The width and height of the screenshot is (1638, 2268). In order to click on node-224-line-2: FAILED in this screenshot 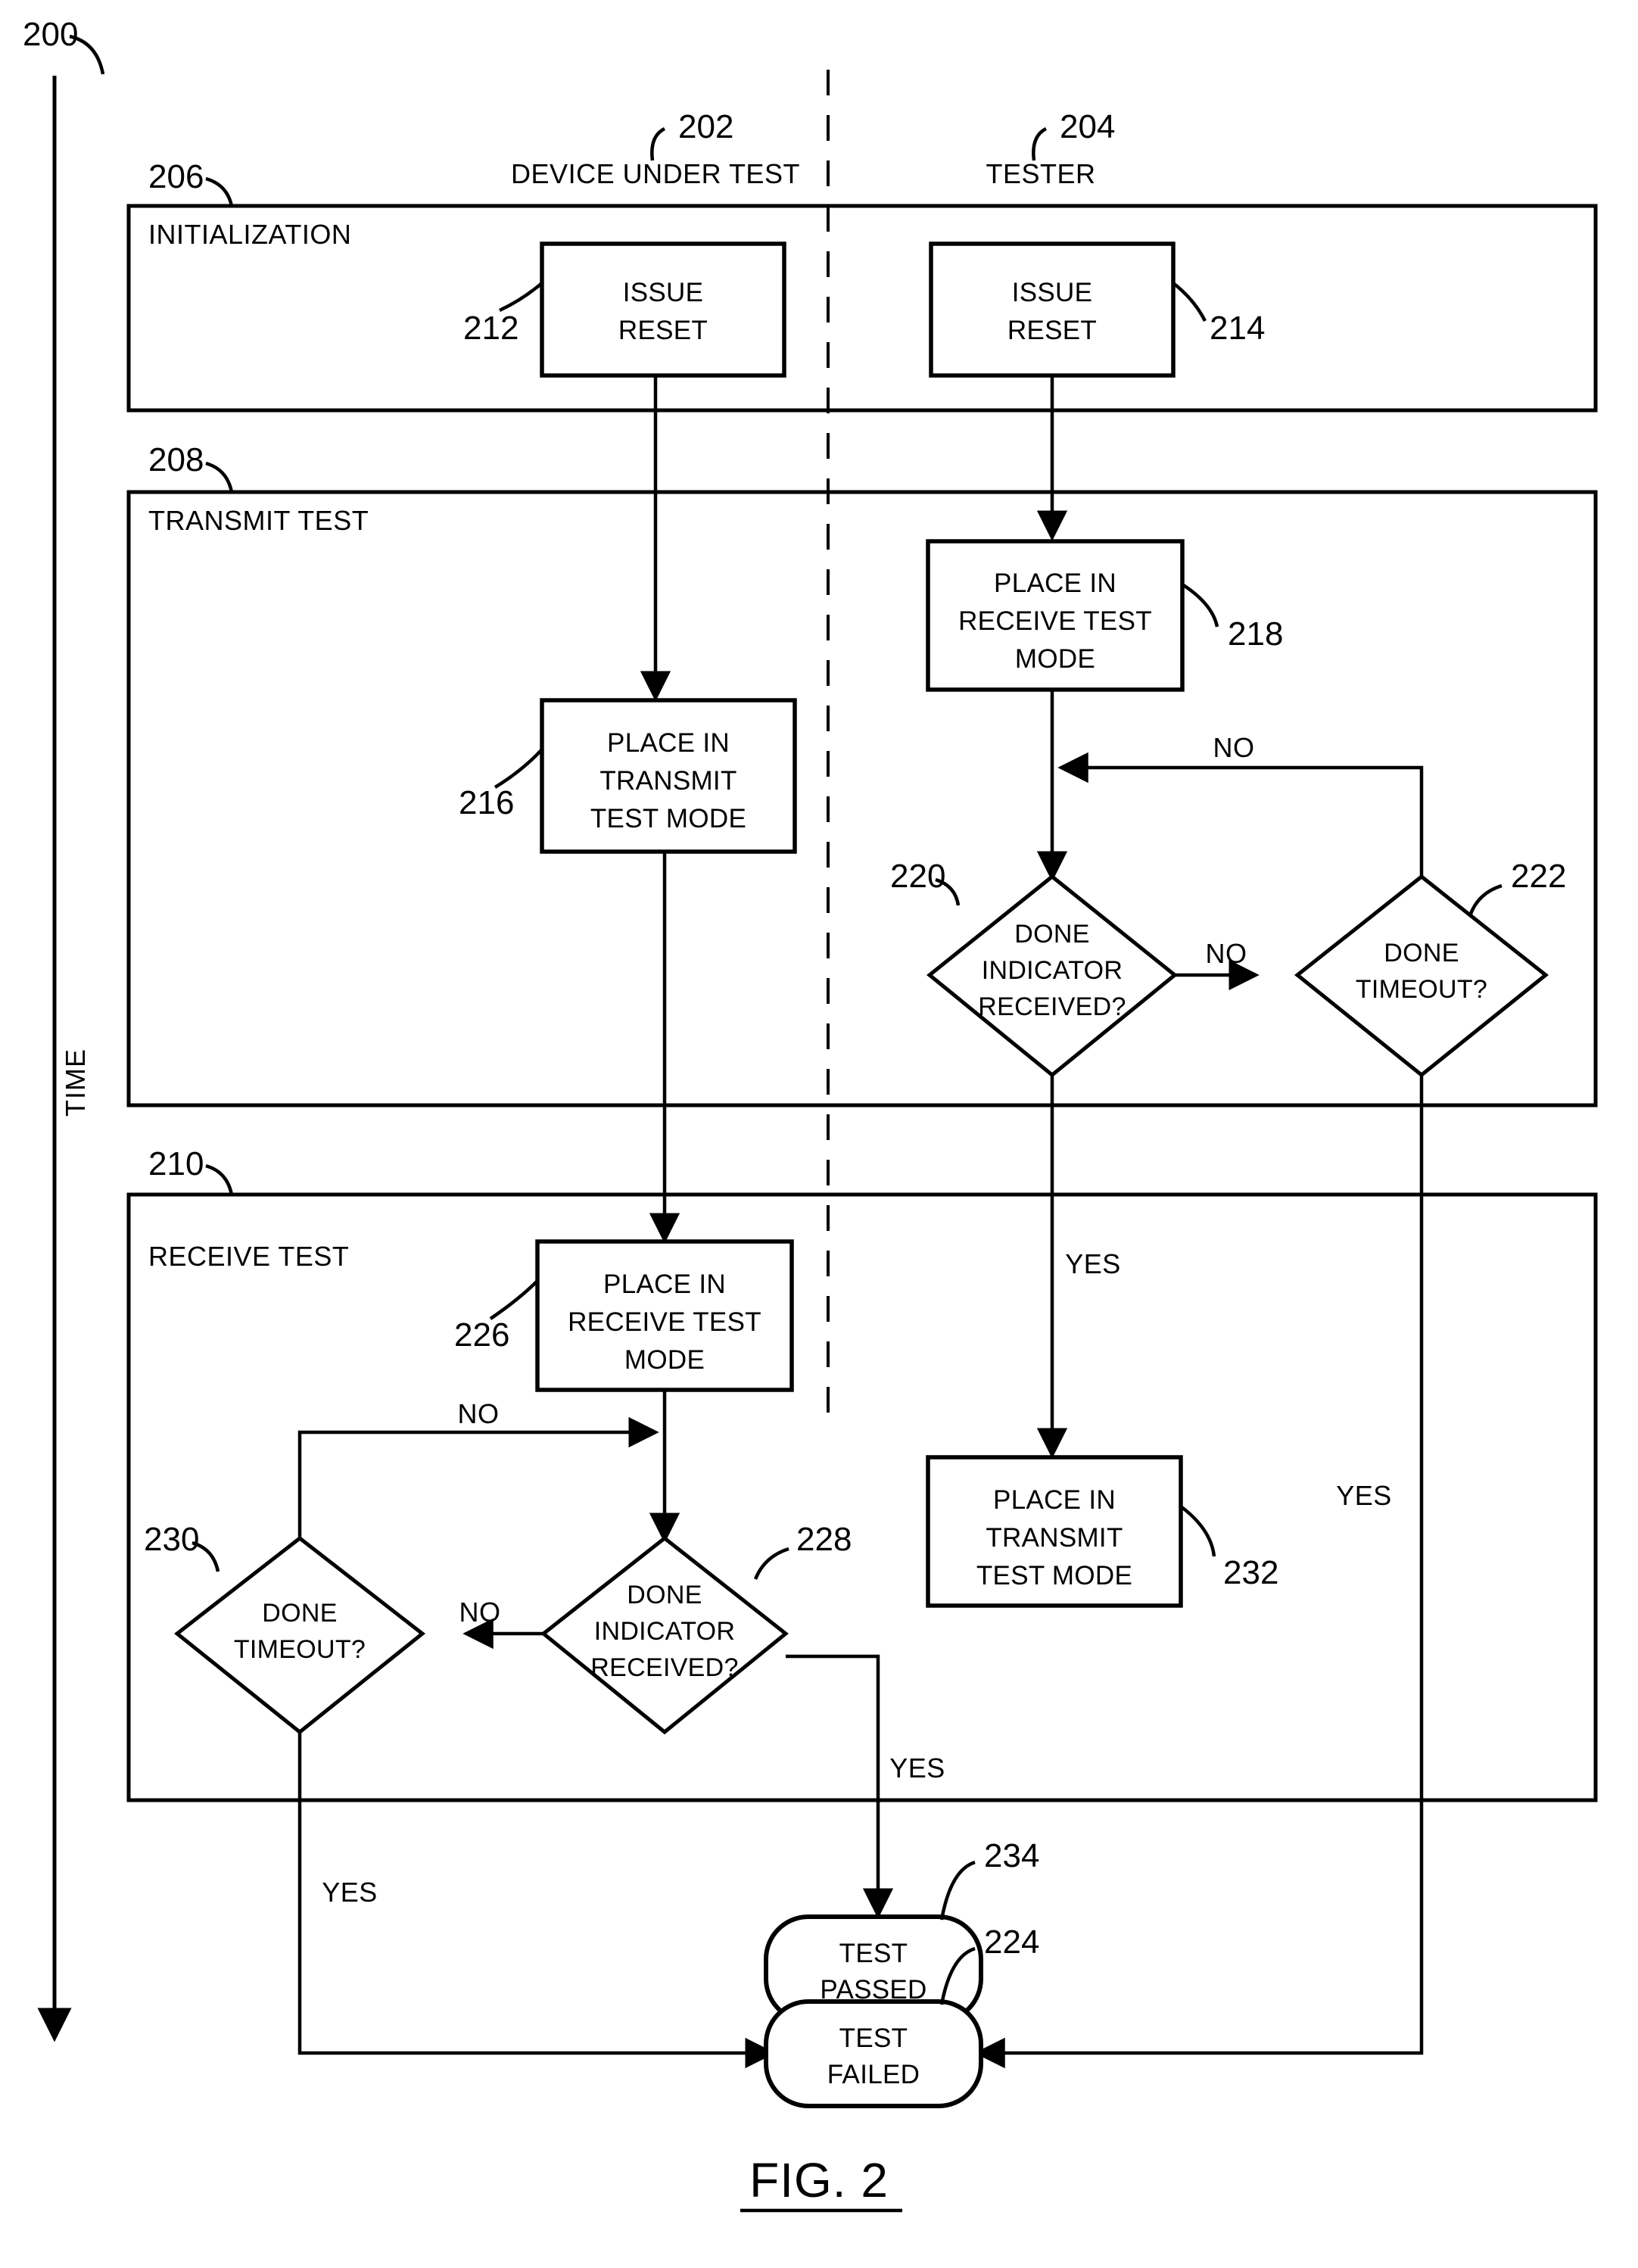, I will do `click(873, 2074)`.